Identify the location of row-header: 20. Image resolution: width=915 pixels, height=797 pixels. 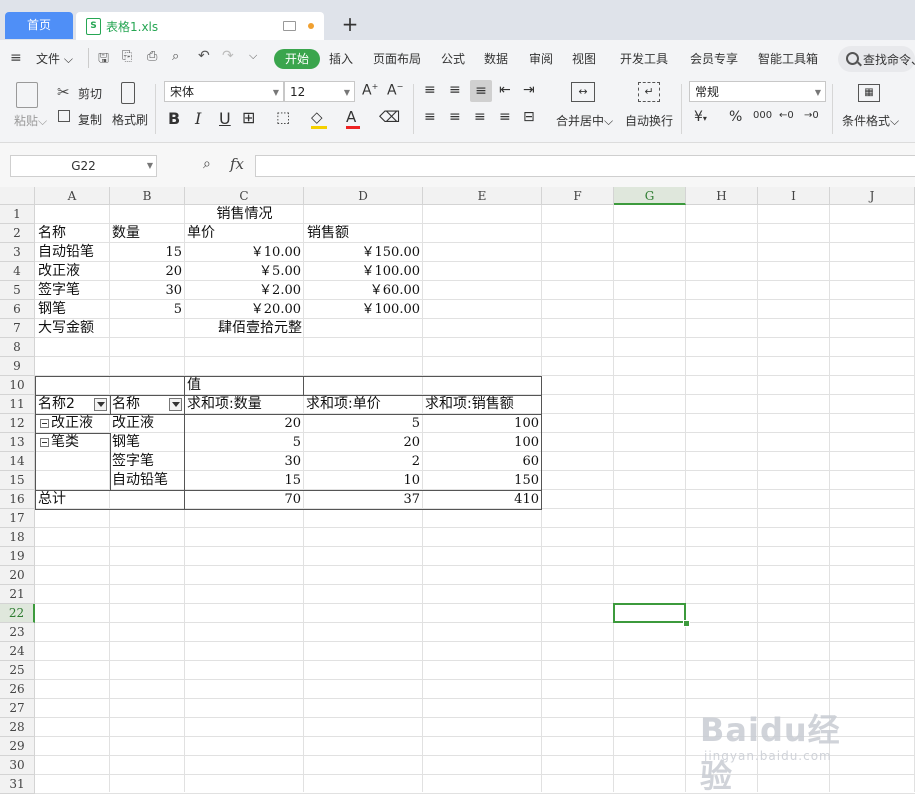
(17, 575).